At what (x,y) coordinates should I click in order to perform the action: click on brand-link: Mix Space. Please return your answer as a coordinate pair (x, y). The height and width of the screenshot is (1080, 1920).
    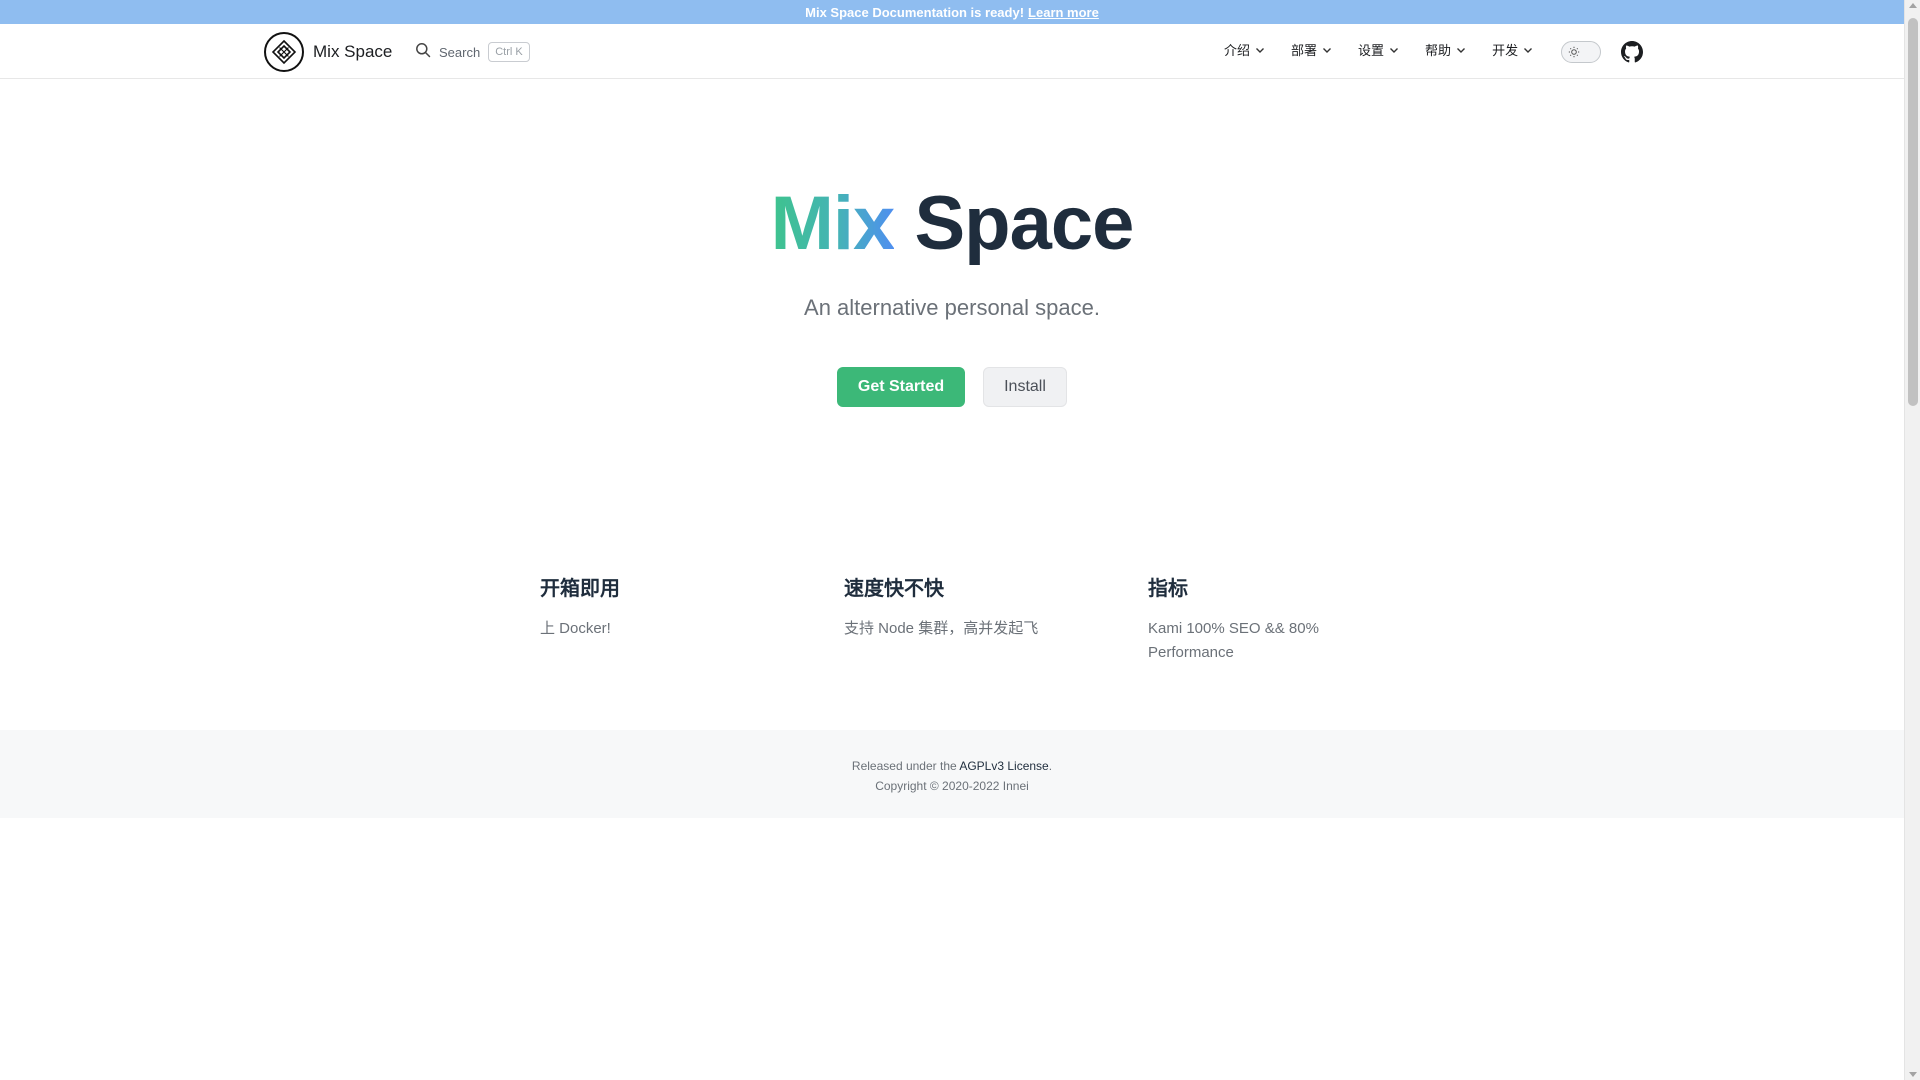
    Looking at the image, I should click on (328, 52).